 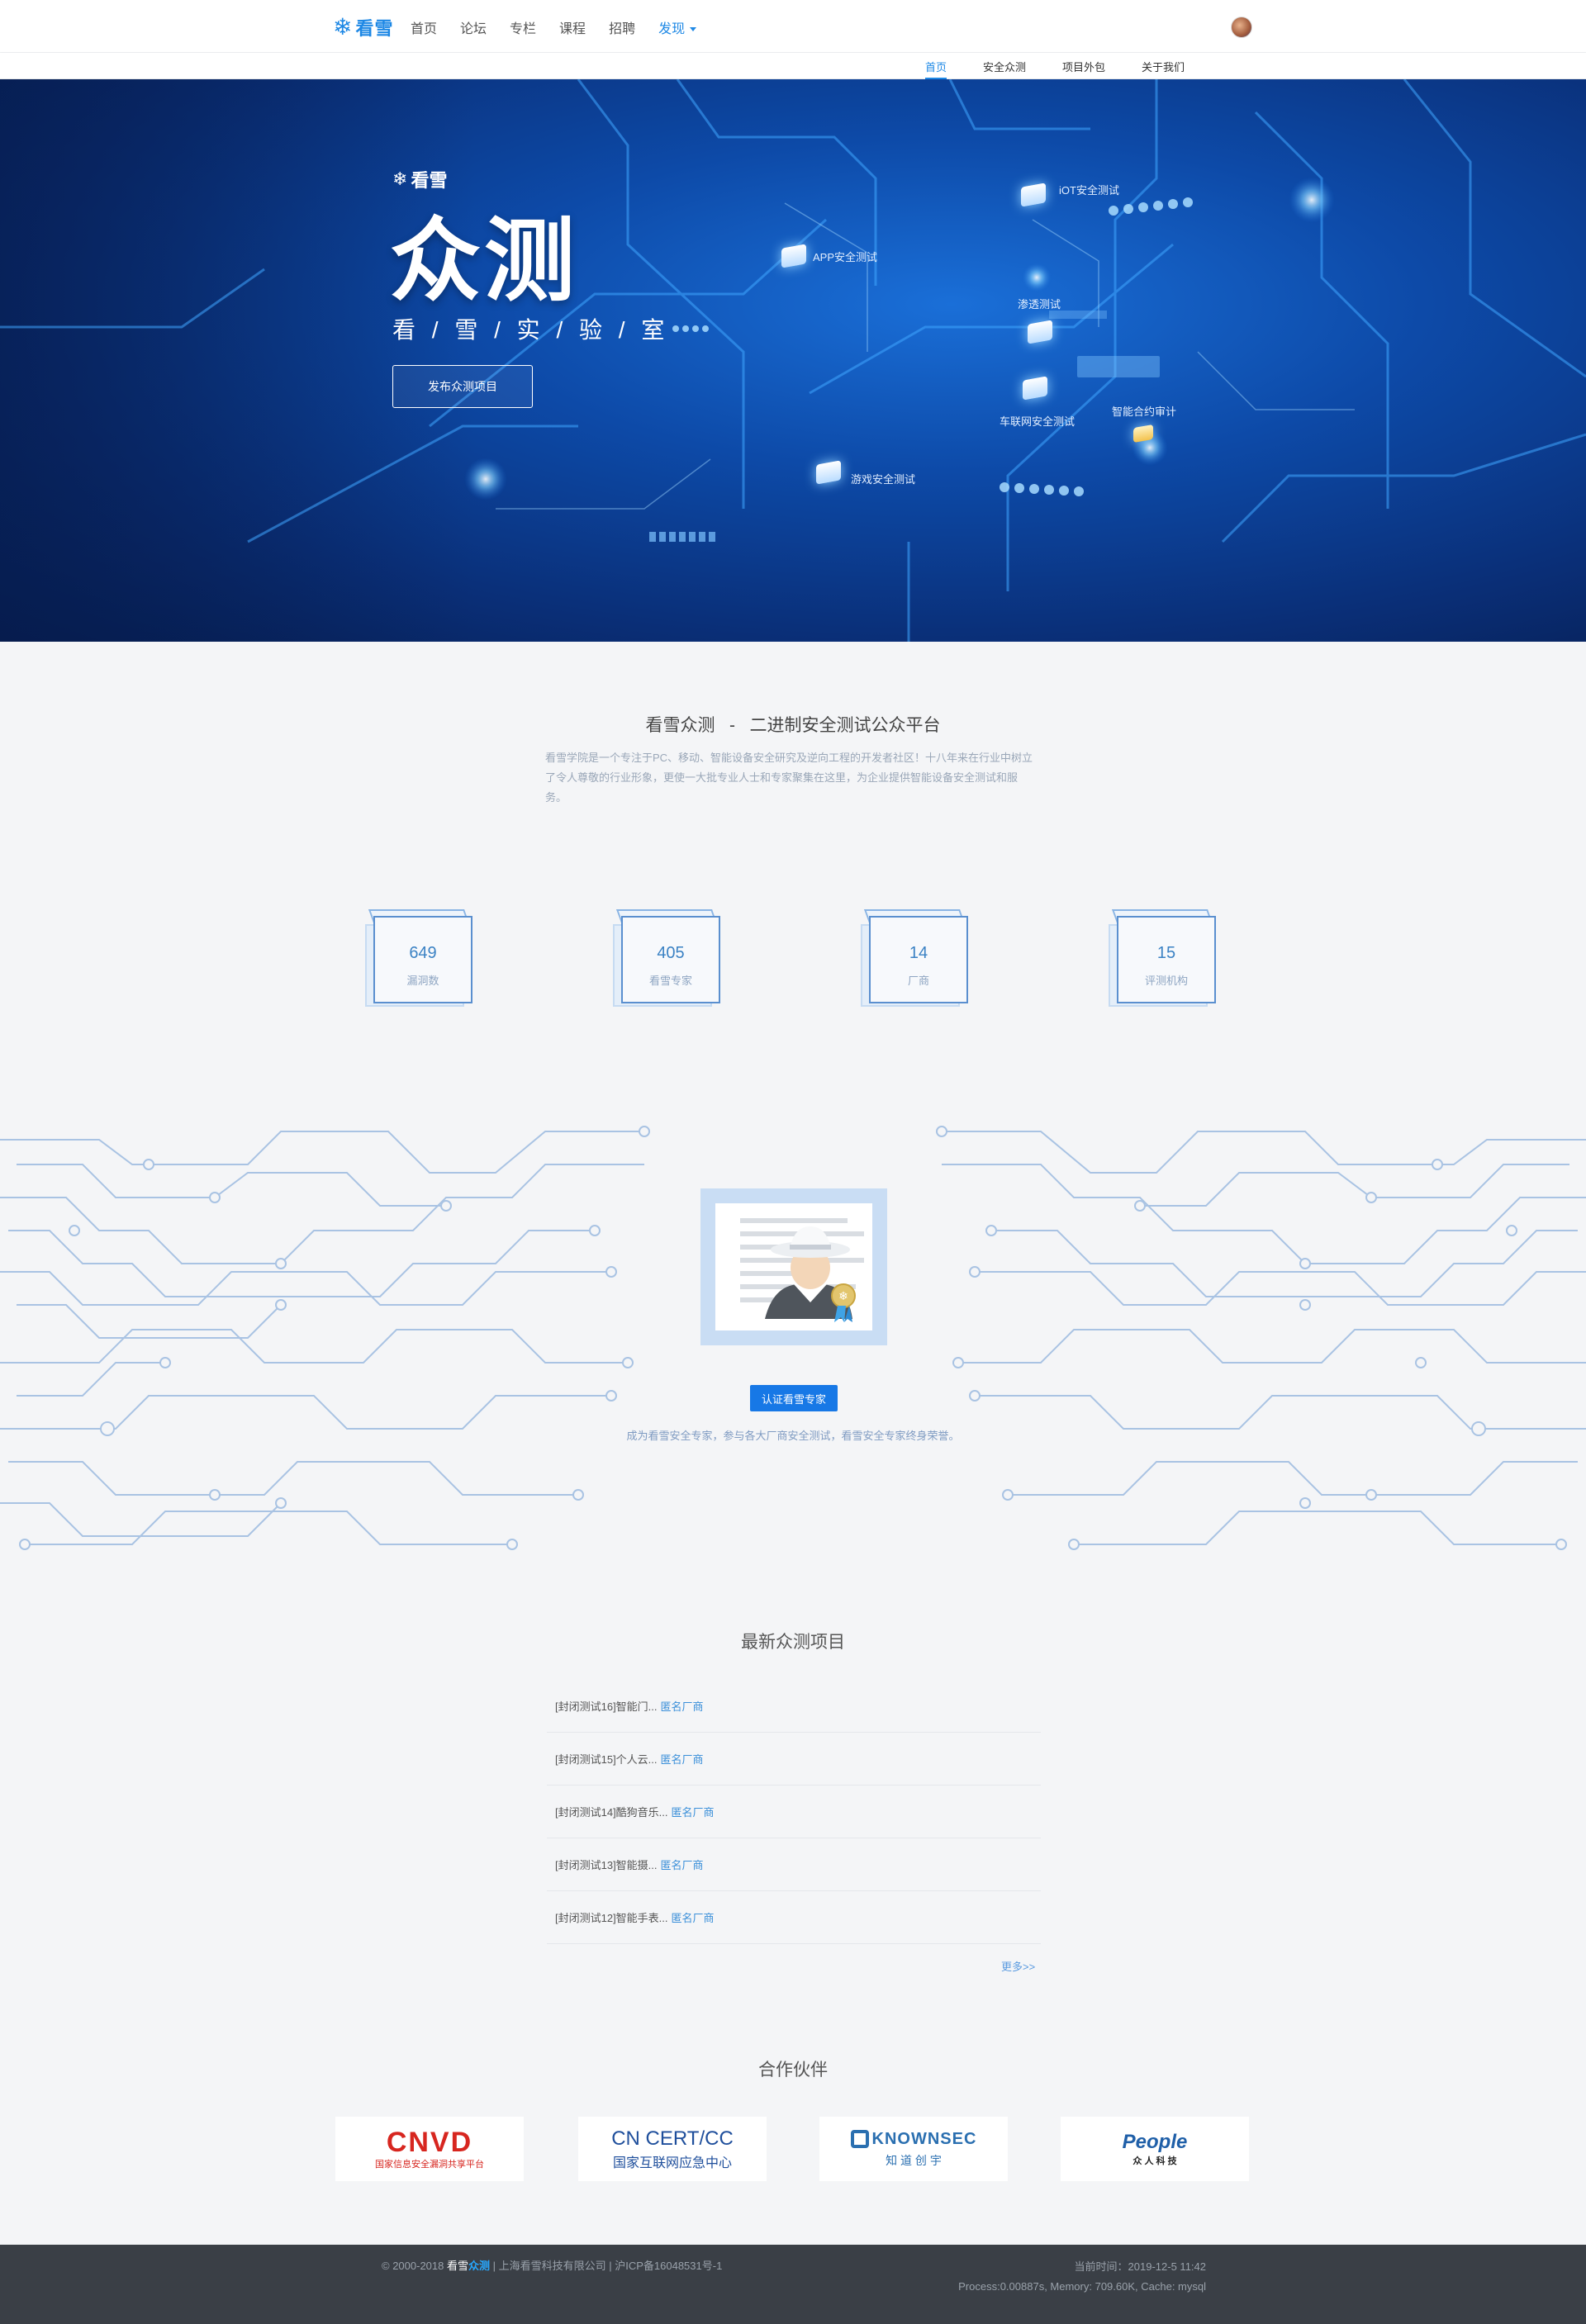 I want to click on company-info: | 上海看雪科技有限公司 | 沪ICP备16048531号-1, so click(x=607, y=2266).